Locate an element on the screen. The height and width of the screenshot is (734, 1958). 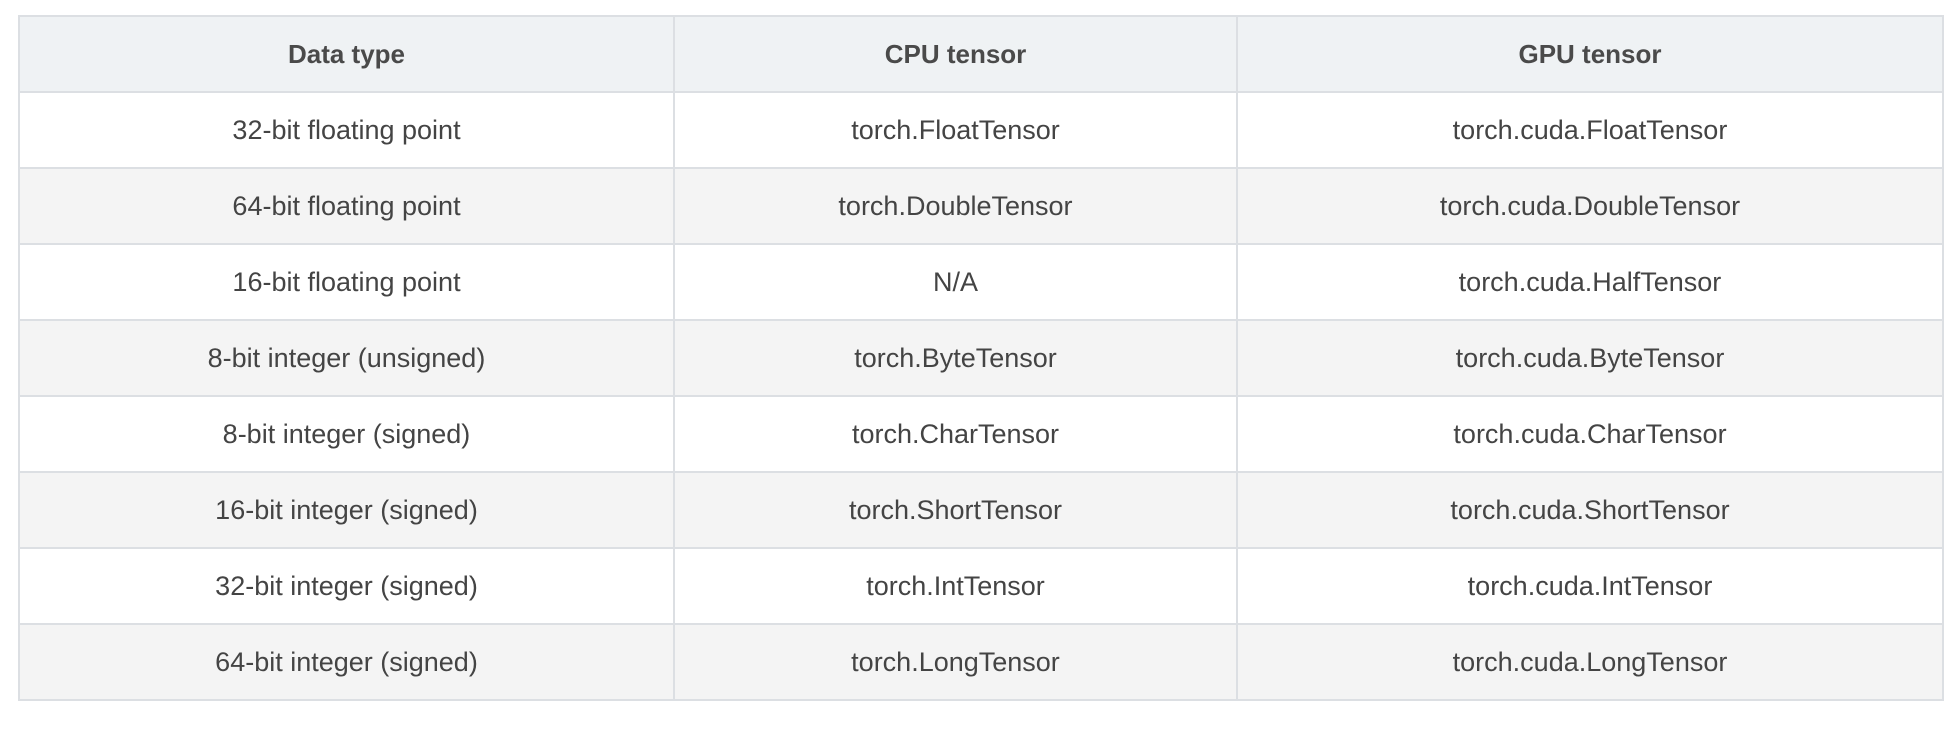
cell-data-type: 64-bit floating point is located at coordinates (346, 206).